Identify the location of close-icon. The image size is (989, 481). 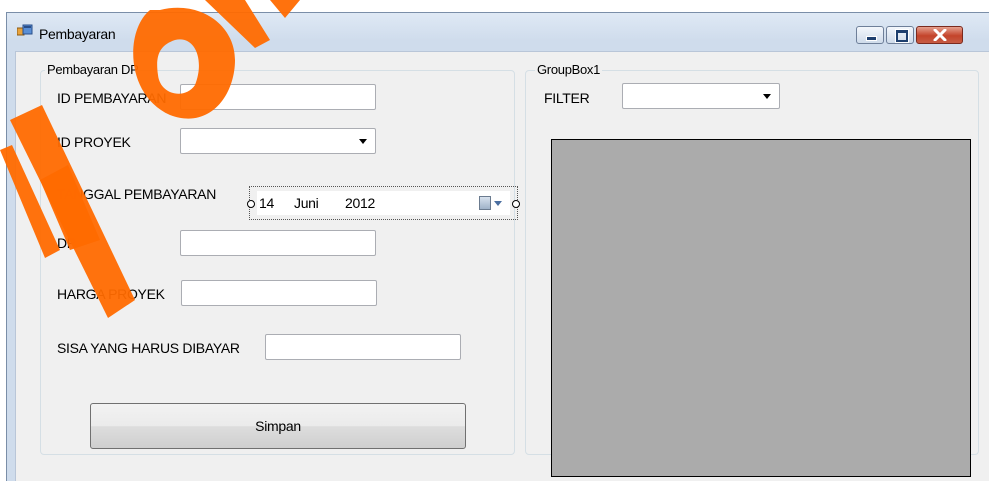
(940, 35).